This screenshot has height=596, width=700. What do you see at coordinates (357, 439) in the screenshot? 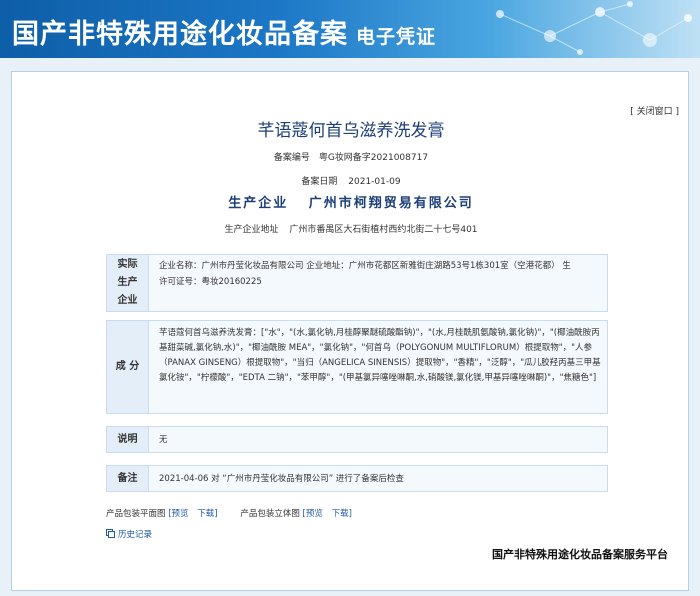
I see `notes-section: 说明 无` at bounding box center [357, 439].